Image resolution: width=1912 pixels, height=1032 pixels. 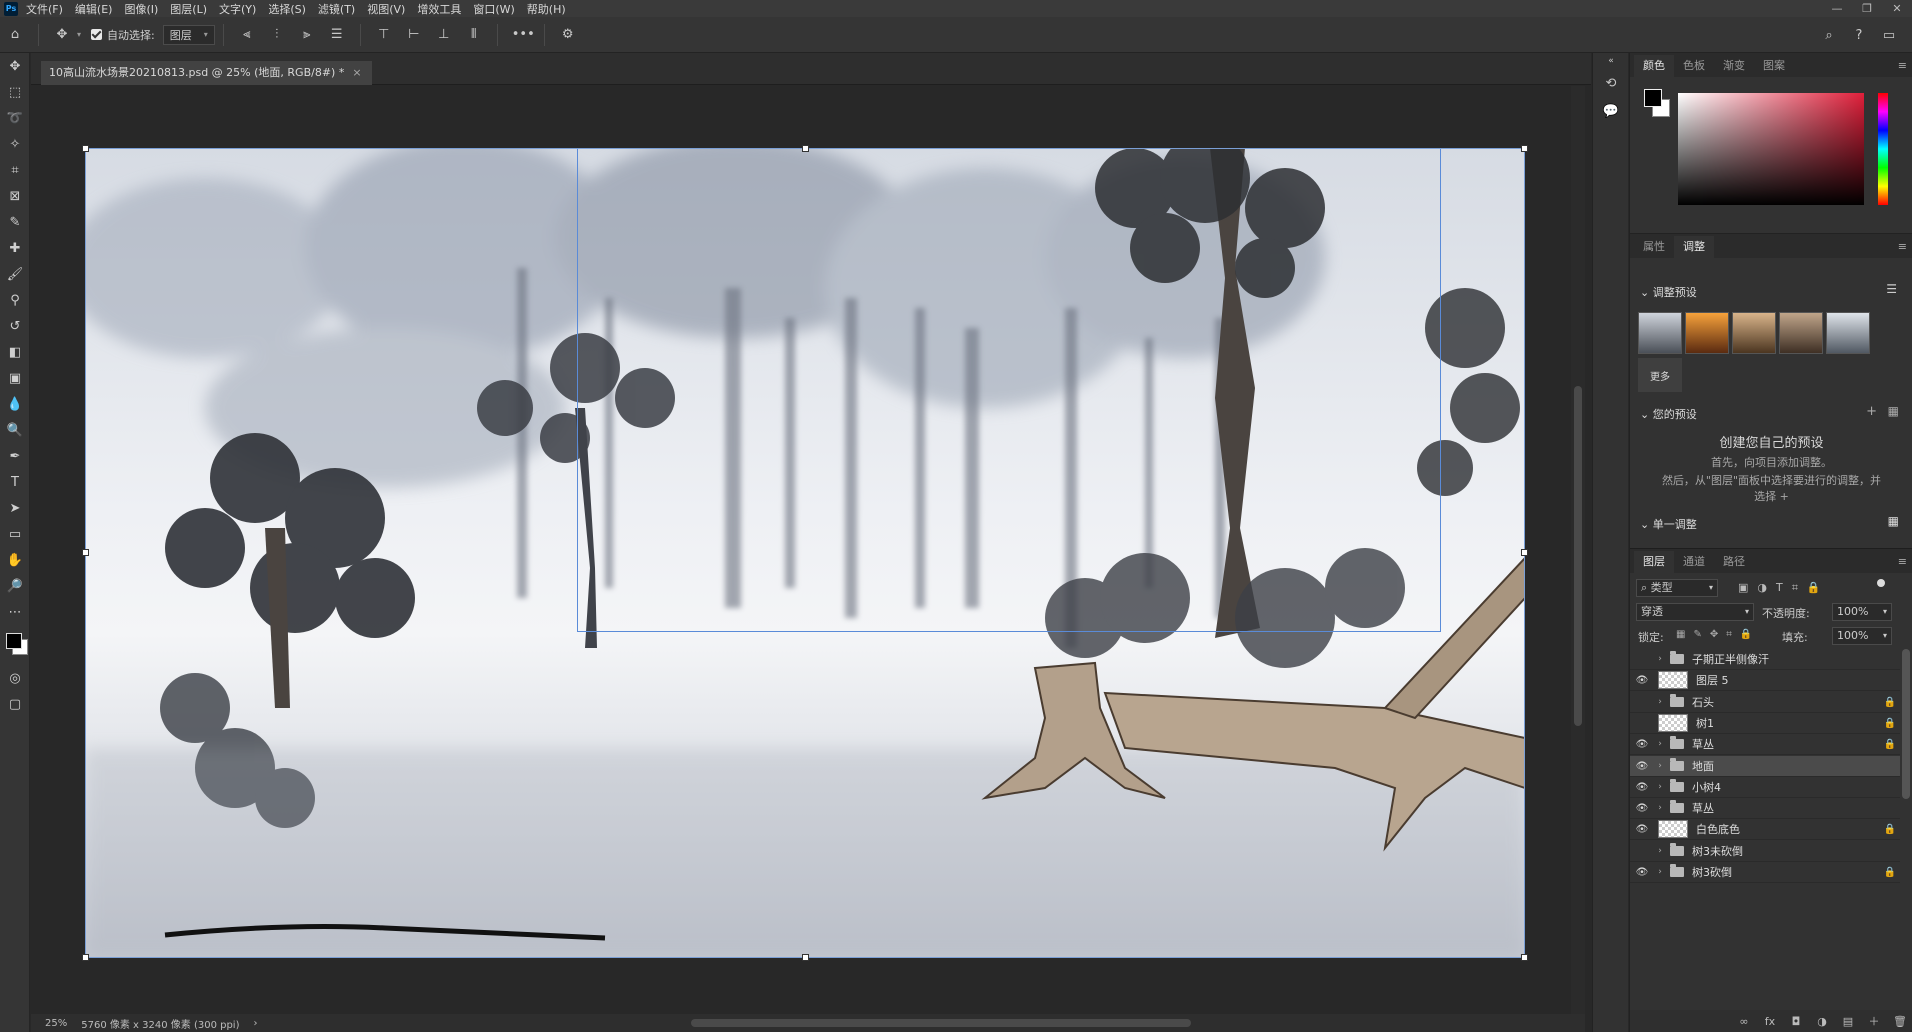 I want to click on screen-mode-icon: ▢, so click(x=15, y=704).